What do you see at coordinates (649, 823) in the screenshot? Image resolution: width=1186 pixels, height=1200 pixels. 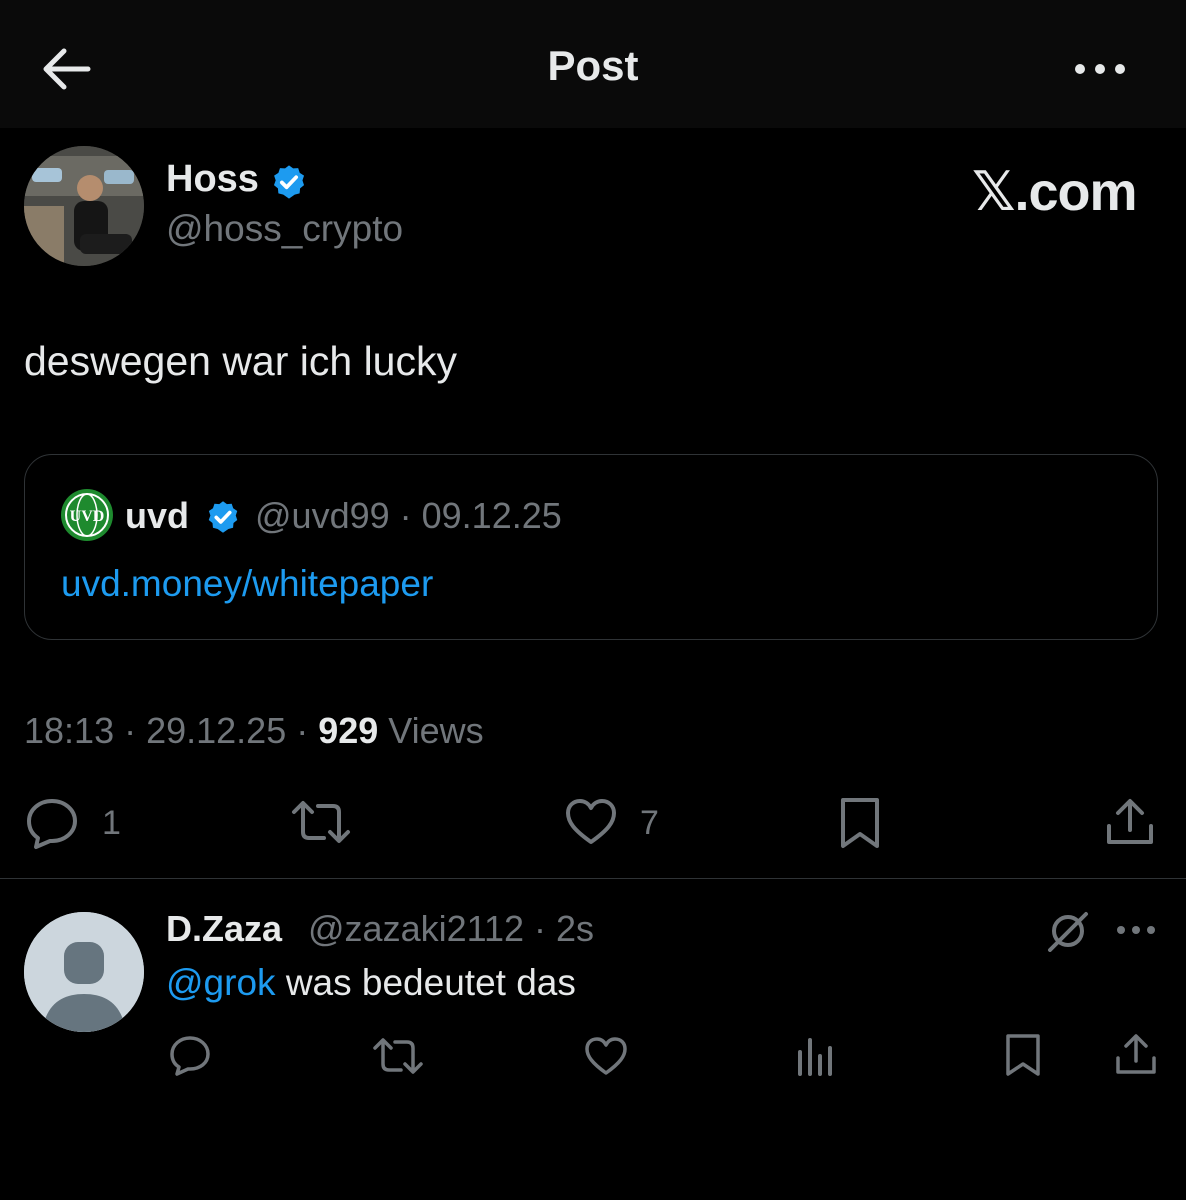 I see `like-count: 7` at bounding box center [649, 823].